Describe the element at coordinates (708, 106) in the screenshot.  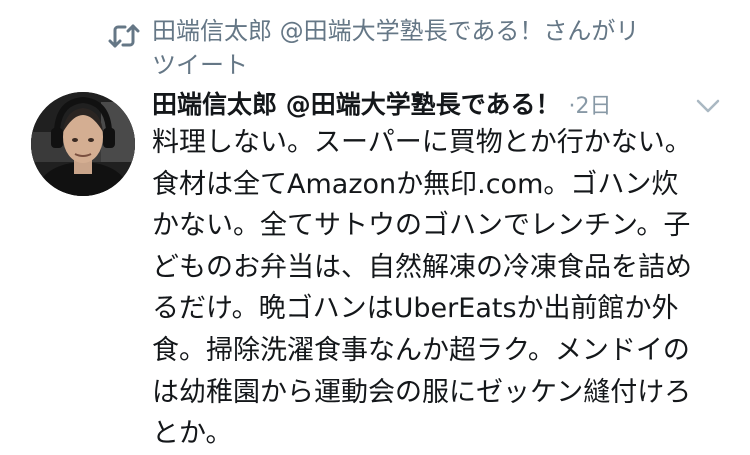
I see `chevron-down-icon` at that location.